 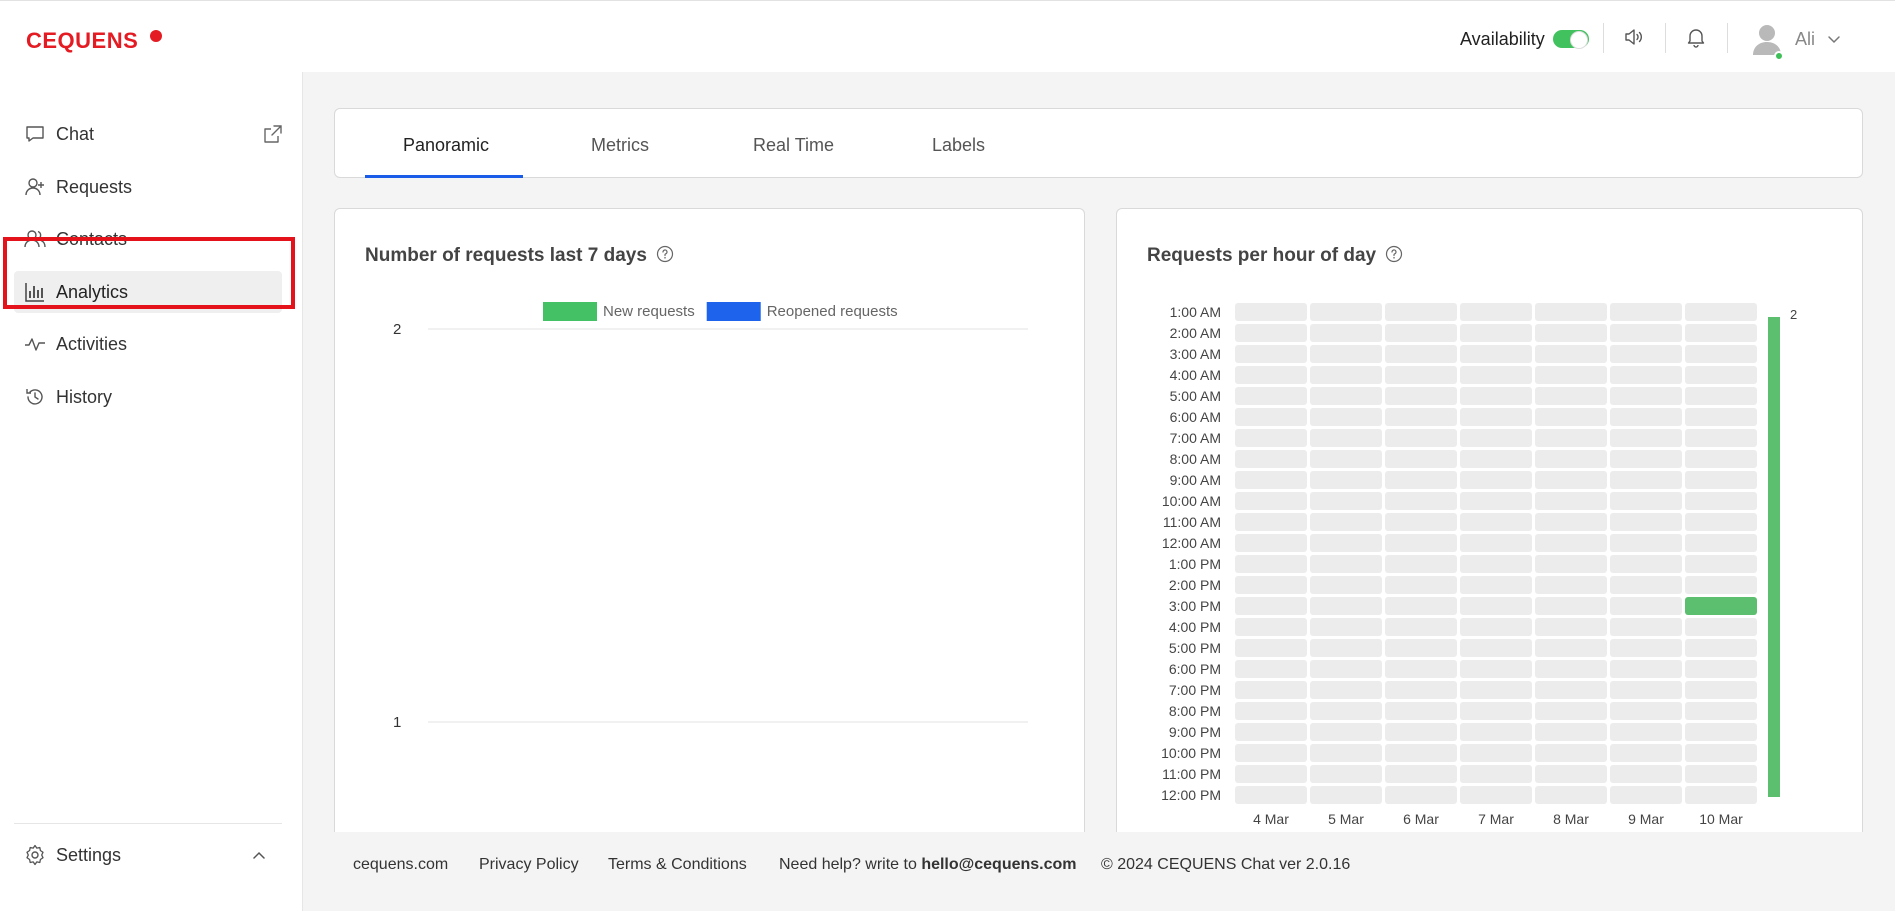 I want to click on hour-label: 8:00 AM, so click(x=1195, y=459).